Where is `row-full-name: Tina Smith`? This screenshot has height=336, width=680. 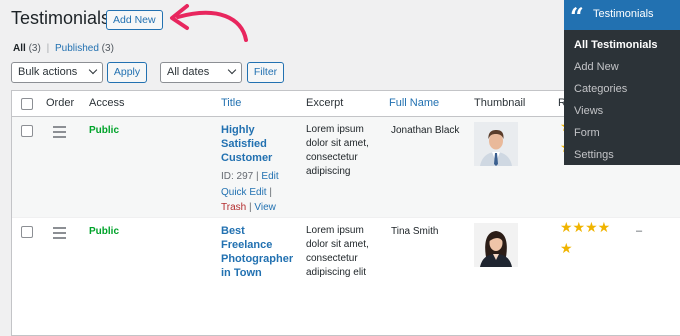 row-full-name: Tina Smith is located at coordinates (415, 231).